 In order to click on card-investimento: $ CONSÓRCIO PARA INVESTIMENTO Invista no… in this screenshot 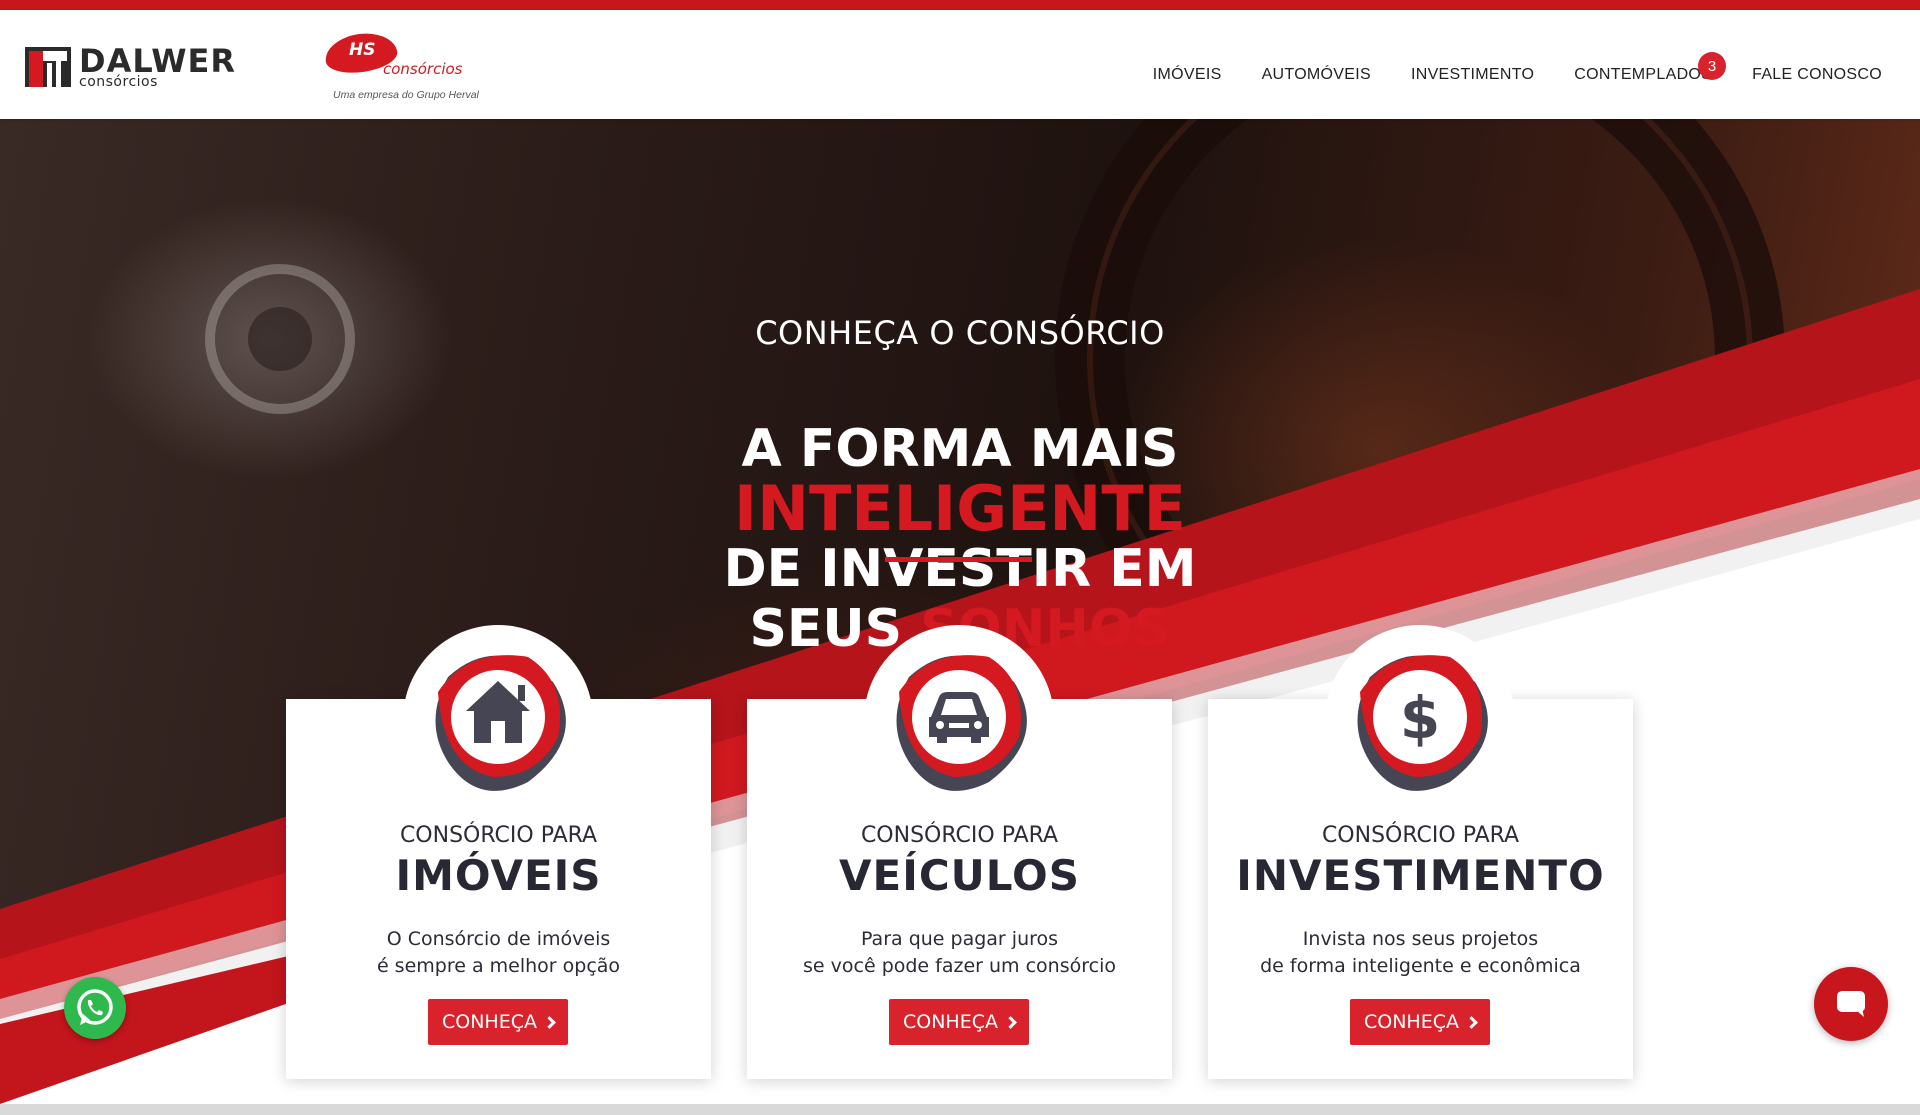, I will do `click(1420, 852)`.